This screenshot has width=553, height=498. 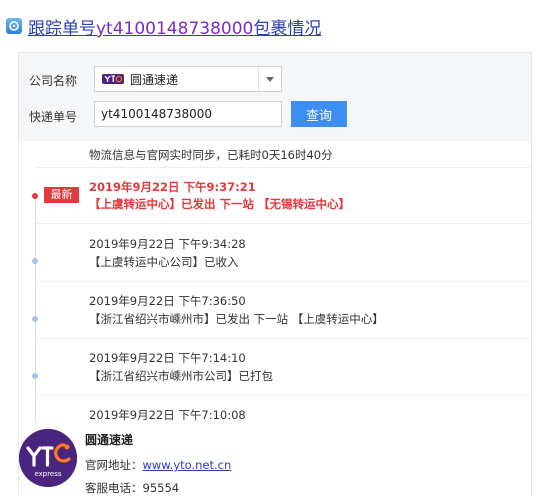 I want to click on company-select: 圆通速递, so click(x=188, y=79).